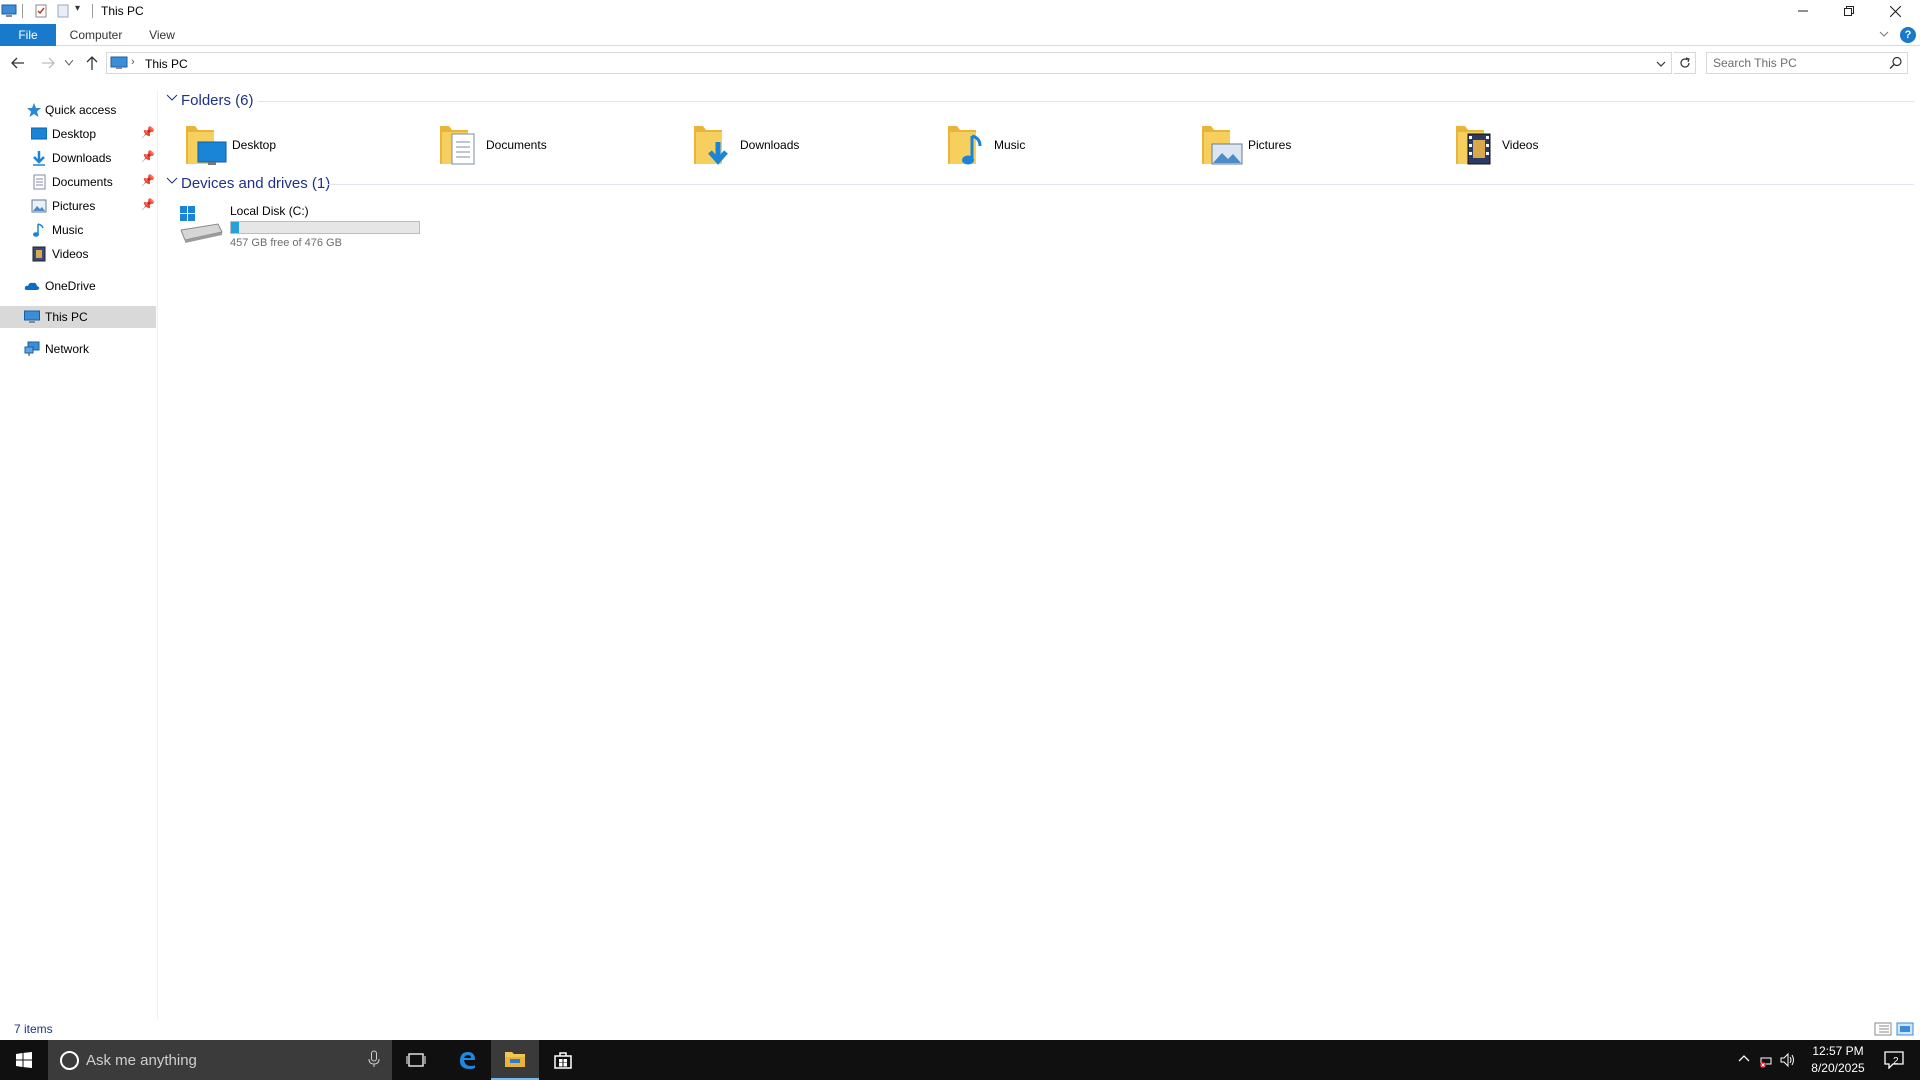  I want to click on documents-folder-icon, so click(457, 145).